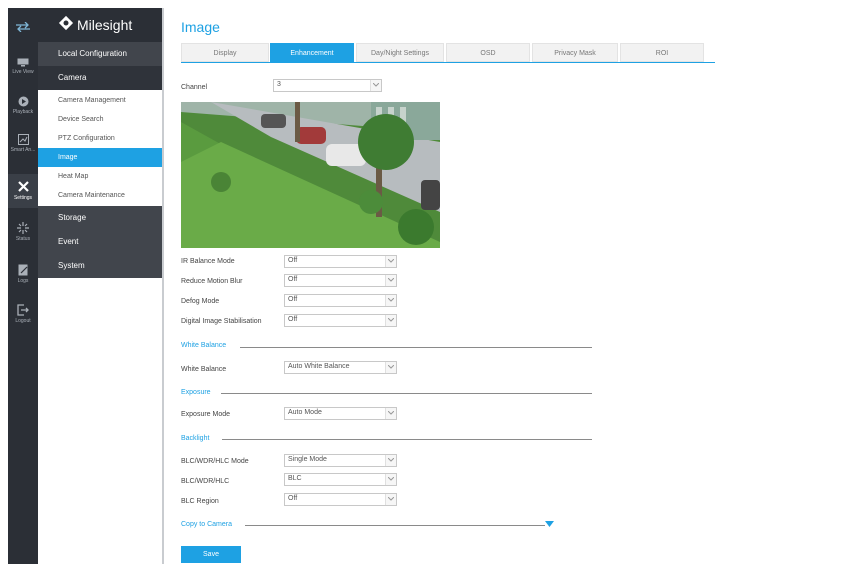  I want to click on backlight-section-title: Backlight, so click(195, 438).